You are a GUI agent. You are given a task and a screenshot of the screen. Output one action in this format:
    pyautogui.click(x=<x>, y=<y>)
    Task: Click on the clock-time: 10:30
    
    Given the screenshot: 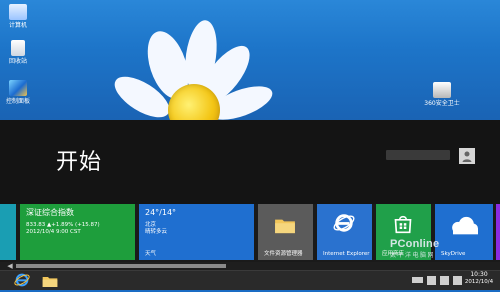 What is the action you would take?
    pyautogui.click(x=479, y=274)
    